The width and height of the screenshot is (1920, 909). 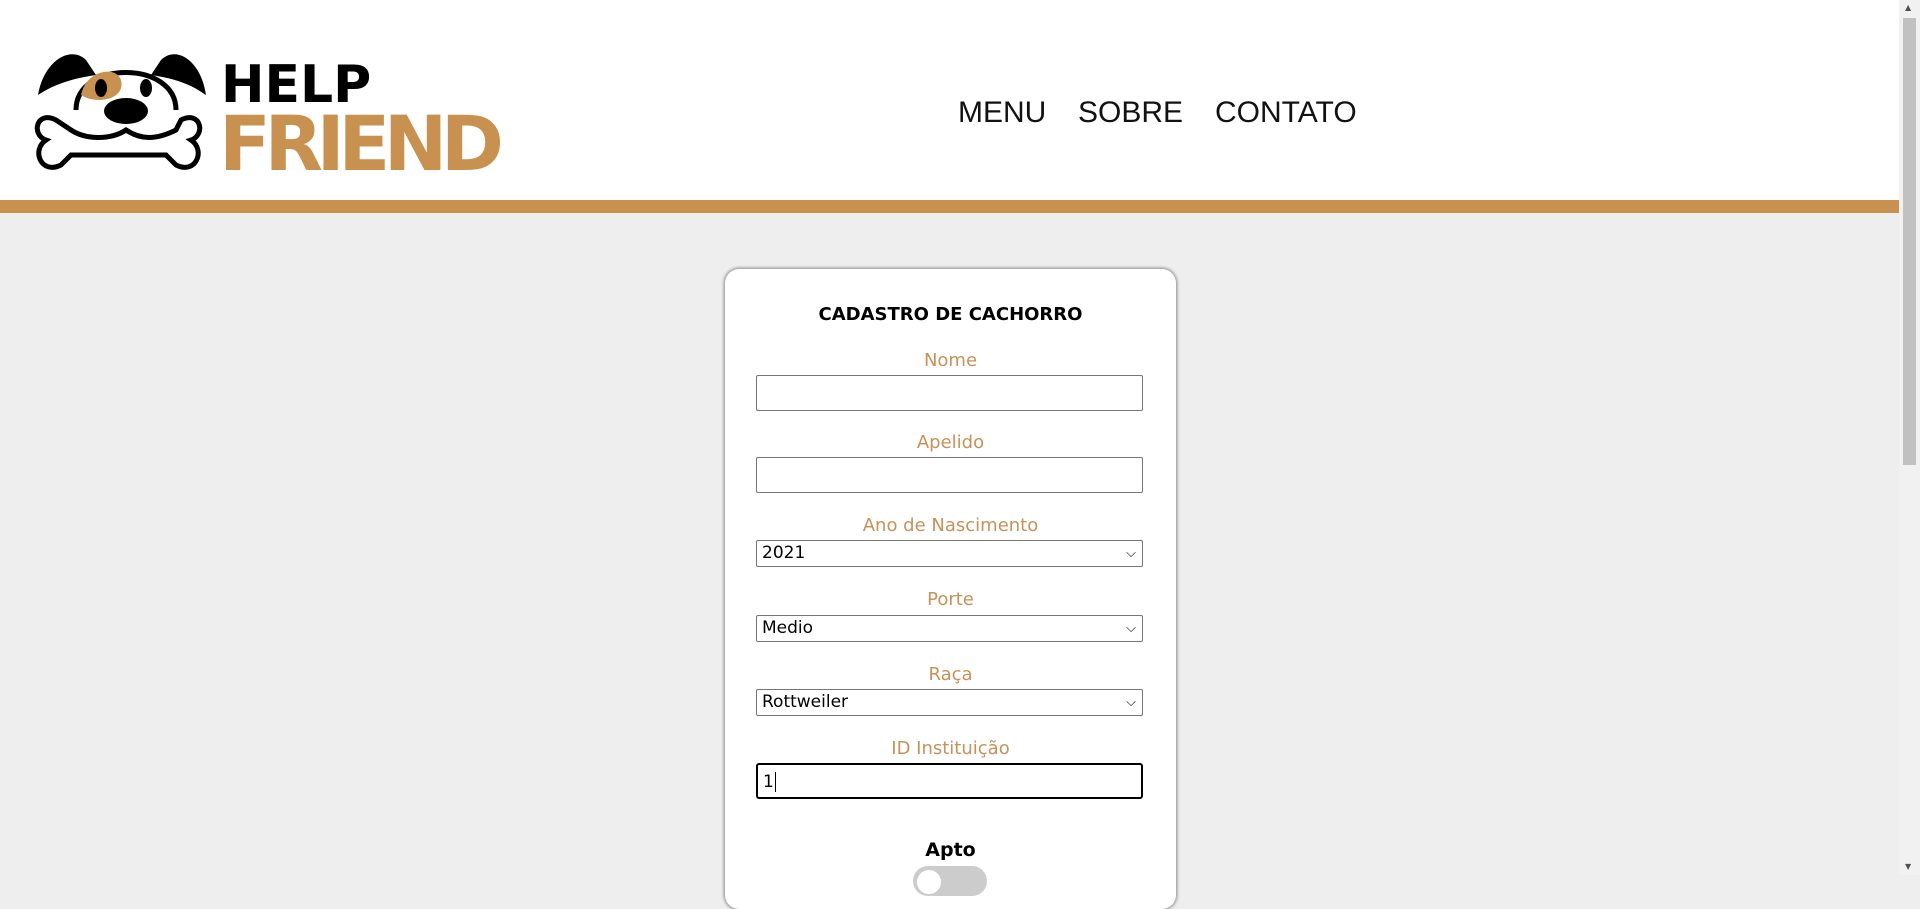 What do you see at coordinates (950, 748) in the screenshot?
I see `instituicao-label: ID Instituição` at bounding box center [950, 748].